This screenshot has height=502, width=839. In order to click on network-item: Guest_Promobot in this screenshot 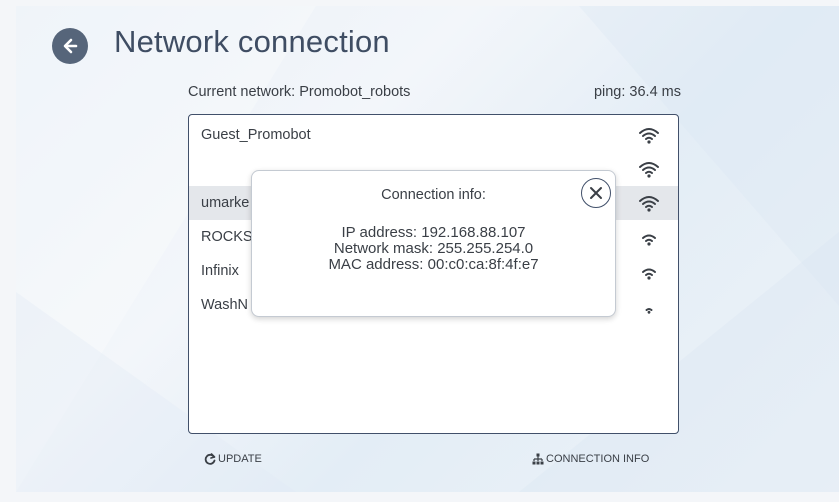, I will do `click(433, 135)`.